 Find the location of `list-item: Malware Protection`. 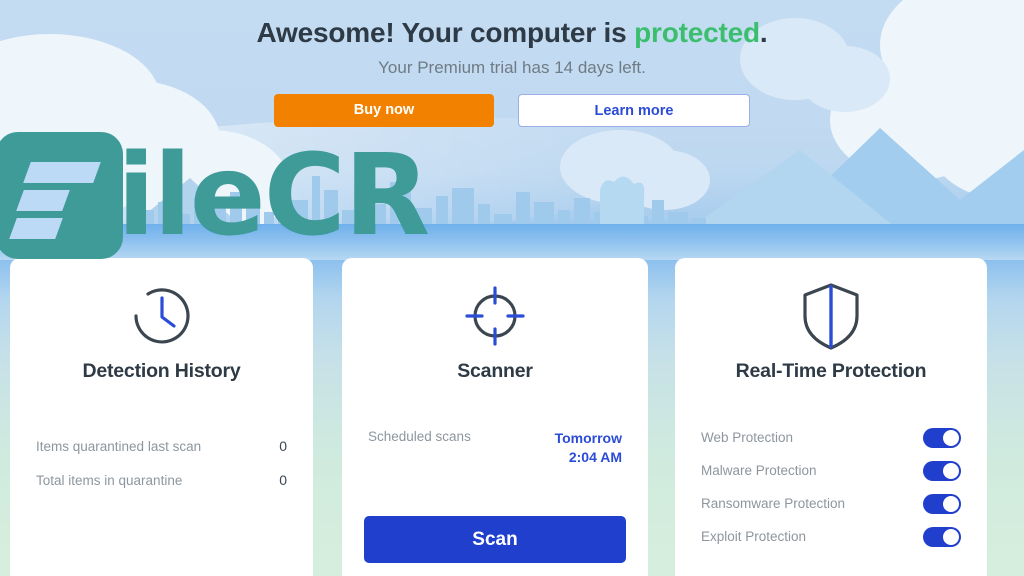

list-item: Malware Protection is located at coordinates (831, 470).